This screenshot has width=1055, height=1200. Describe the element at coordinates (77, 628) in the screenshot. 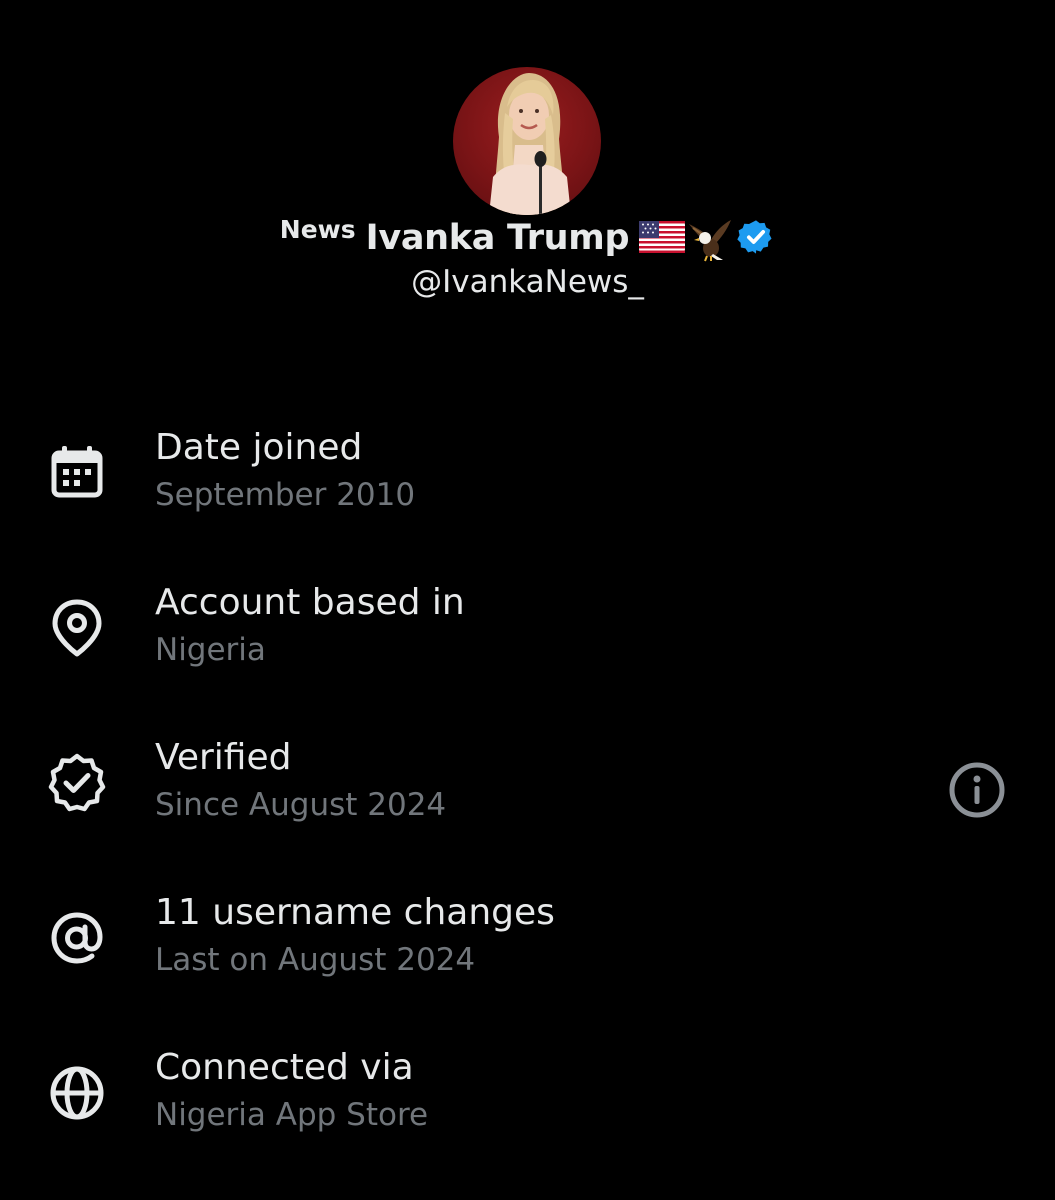

I see `location-pin-icon` at that location.